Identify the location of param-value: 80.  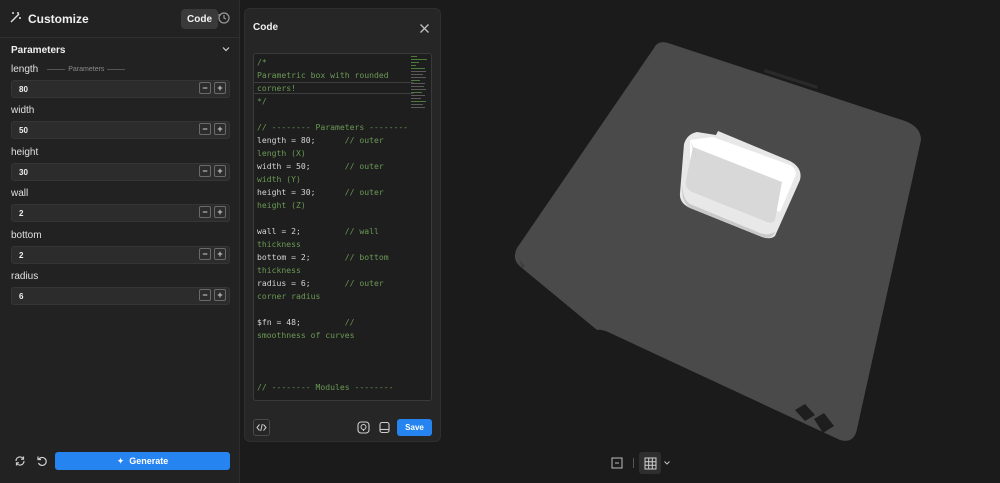
(23, 89).